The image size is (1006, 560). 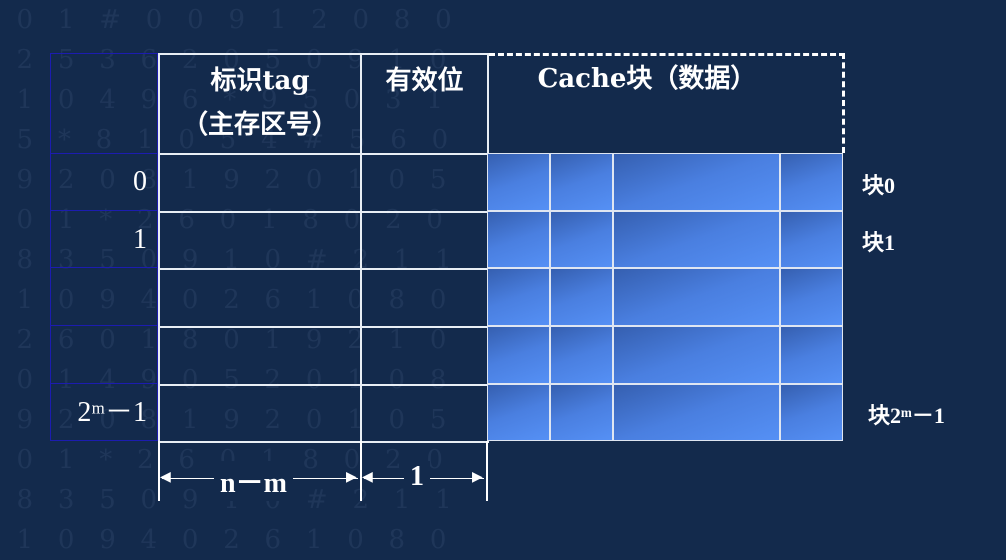 What do you see at coordinates (843, 103) in the screenshot?
I see `cache-header-dashed-right` at bounding box center [843, 103].